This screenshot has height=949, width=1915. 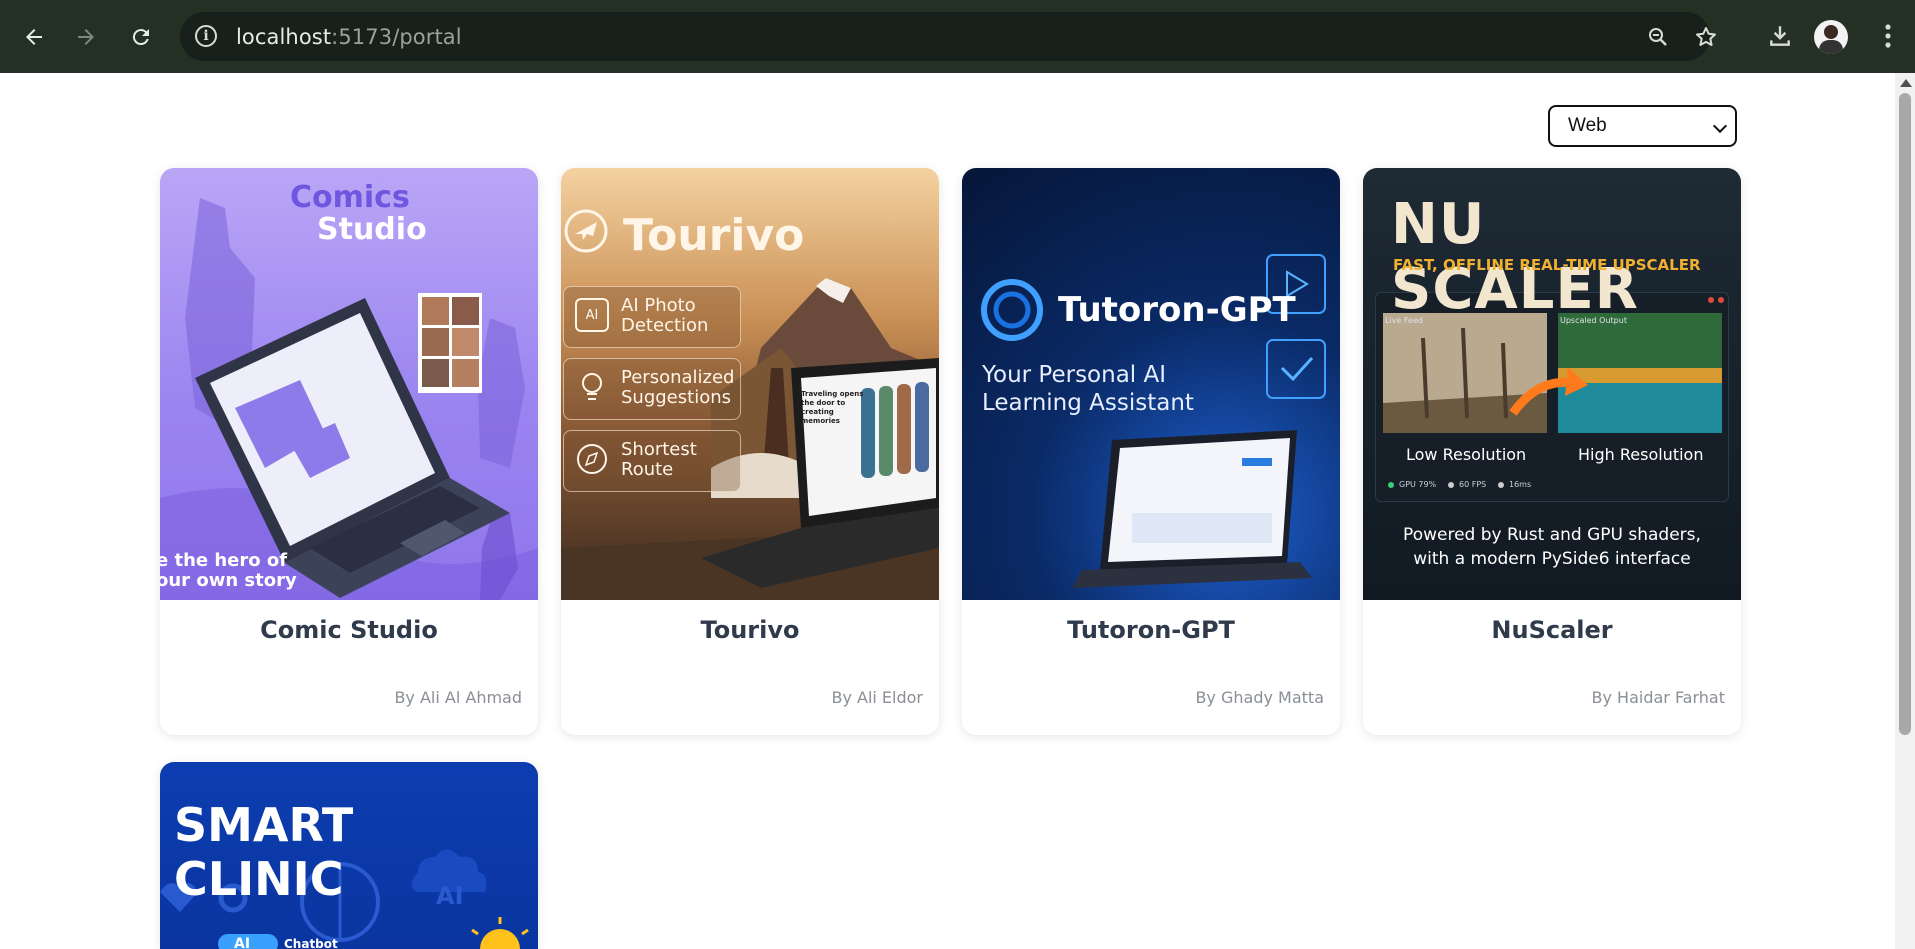 I want to click on platform-filter-value: Web, so click(x=1587, y=125).